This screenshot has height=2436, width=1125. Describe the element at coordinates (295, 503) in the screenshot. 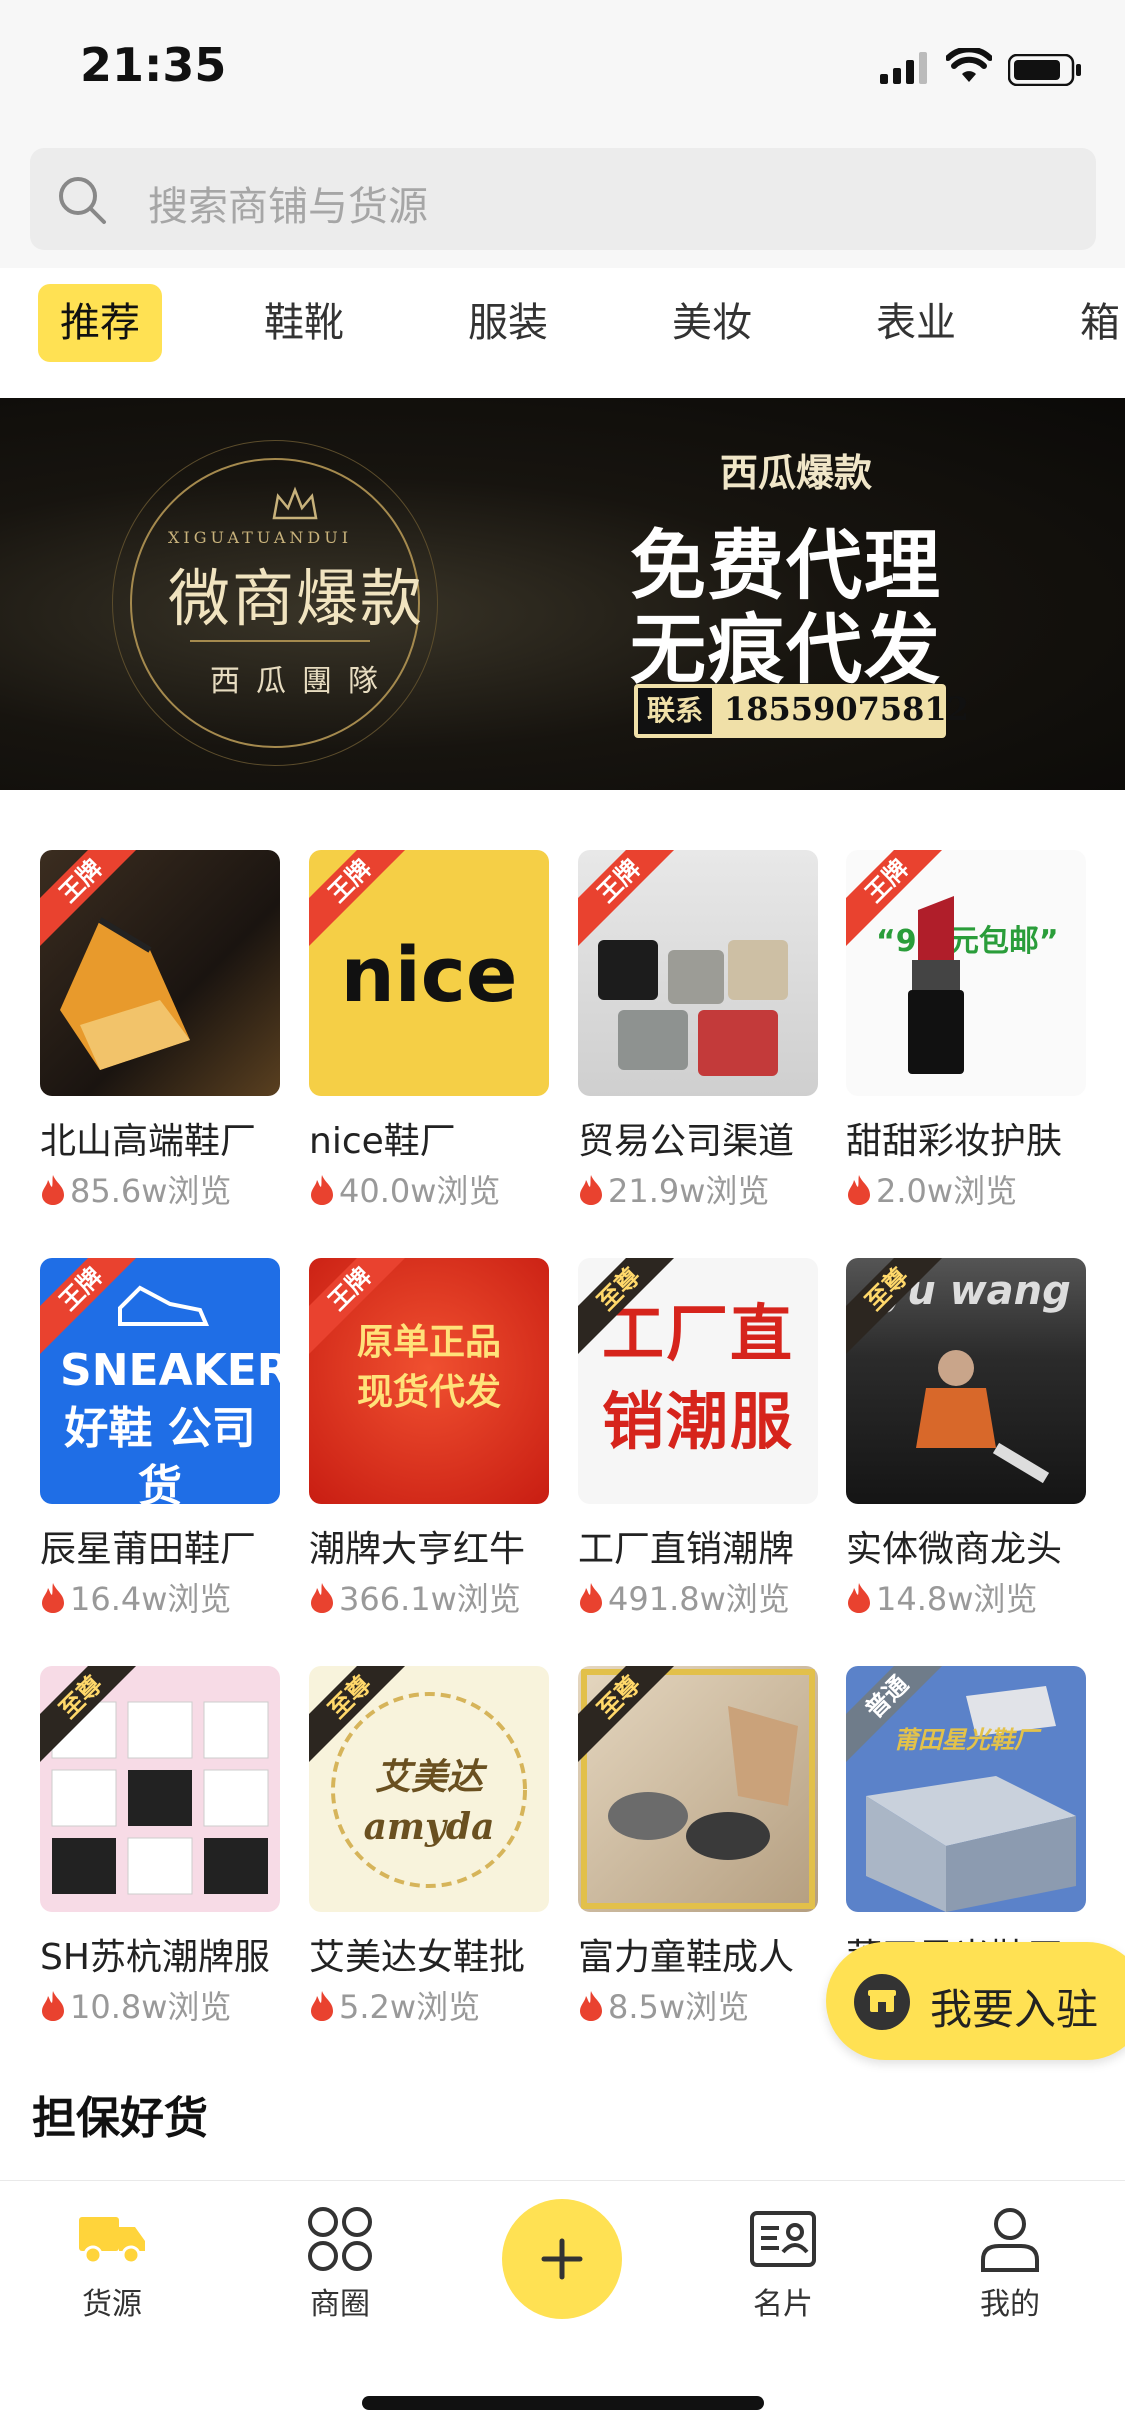

I see `crown-icon` at that location.